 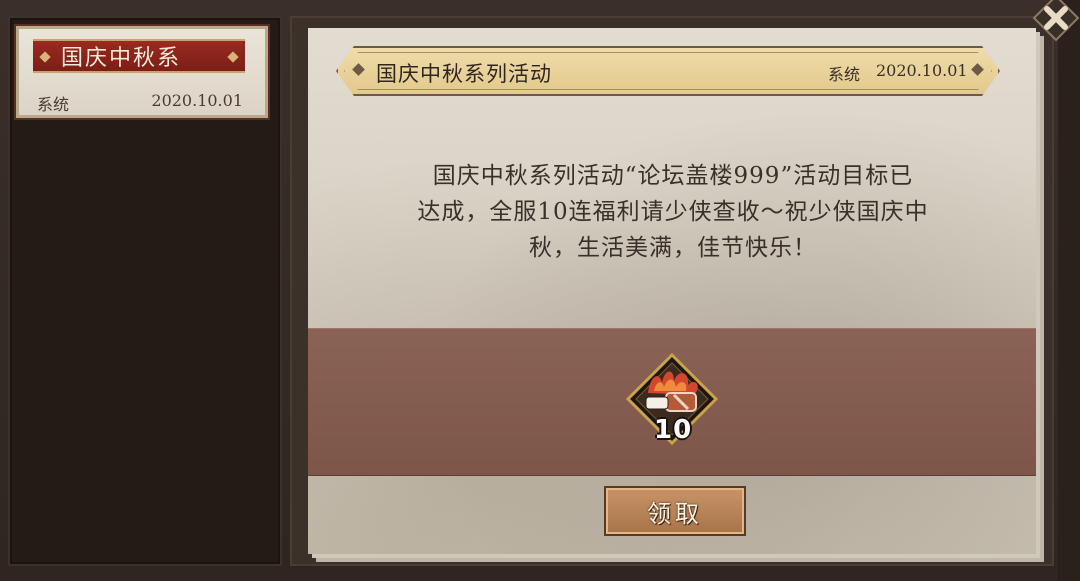 What do you see at coordinates (121, 58) in the screenshot?
I see `mail-item-title: 国庆中秋系` at bounding box center [121, 58].